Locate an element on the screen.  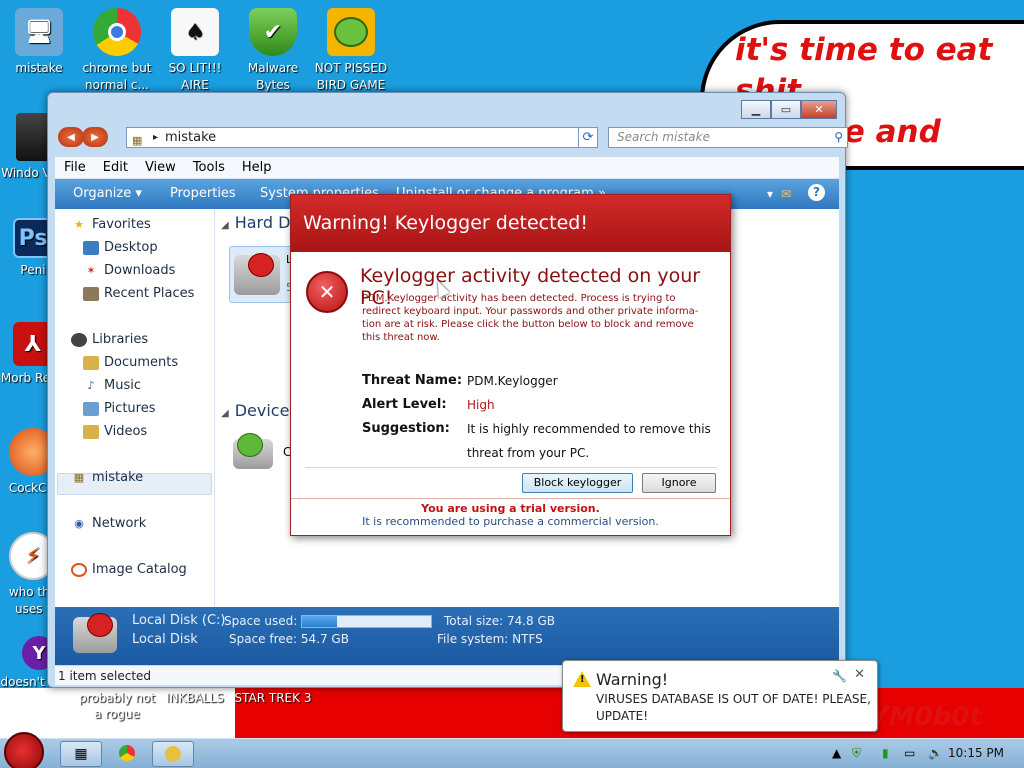
file-system-label: File system: NTFS is located at coordinates (490, 639).